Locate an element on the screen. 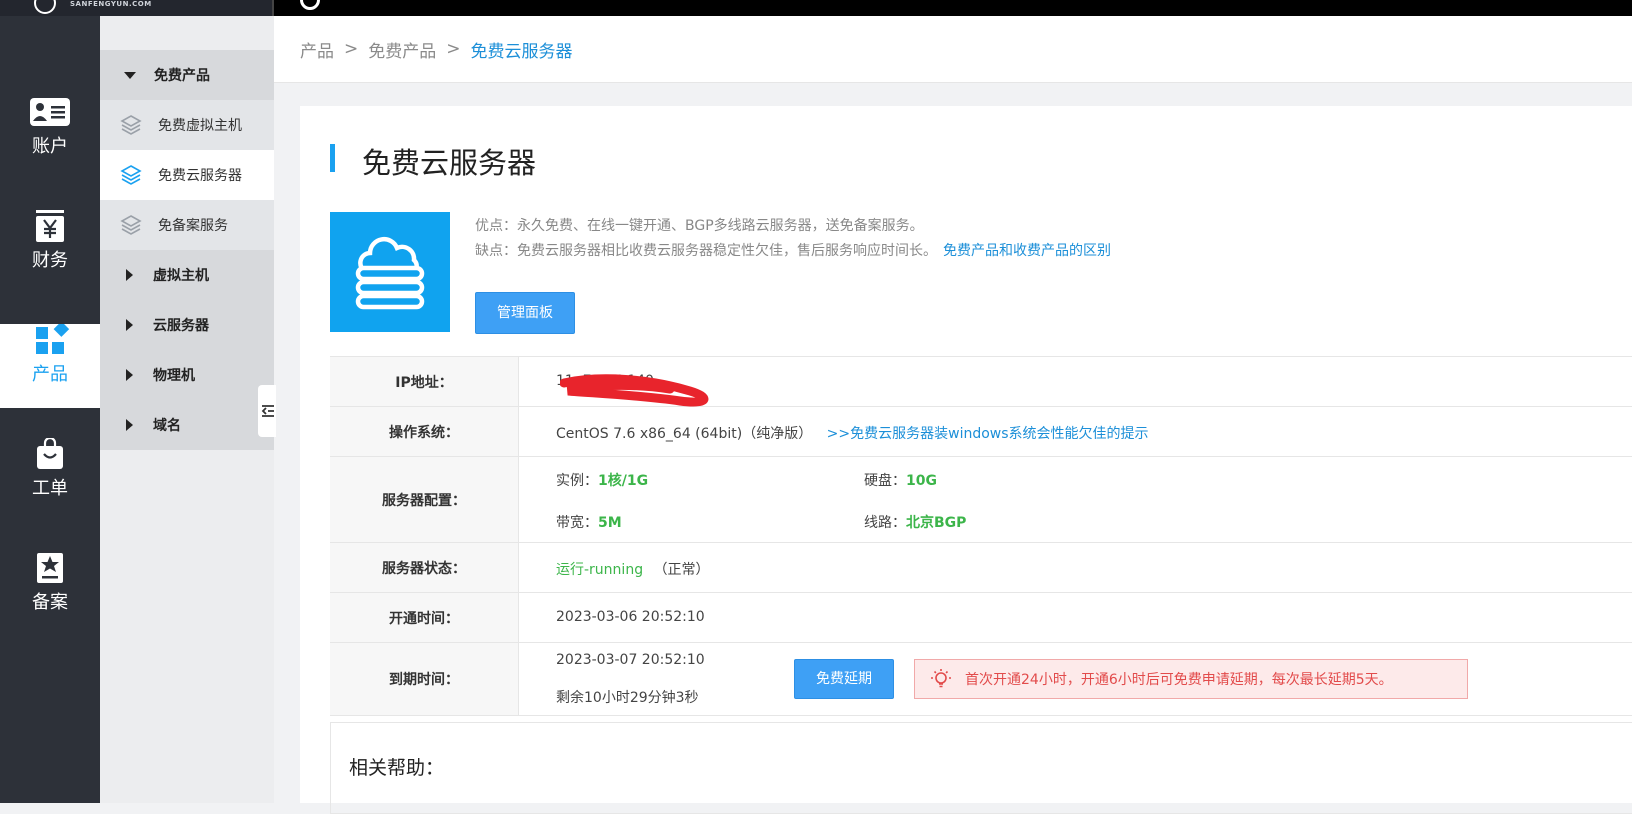 The height and width of the screenshot is (814, 1632). header-circle-icon is located at coordinates (310, 5).